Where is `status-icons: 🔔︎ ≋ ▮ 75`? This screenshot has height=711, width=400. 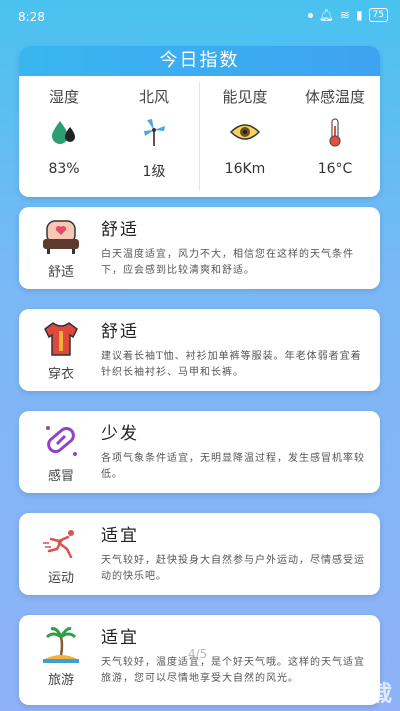
status-icons: 🔔︎ ≋ ▮ 75 is located at coordinates (347, 15).